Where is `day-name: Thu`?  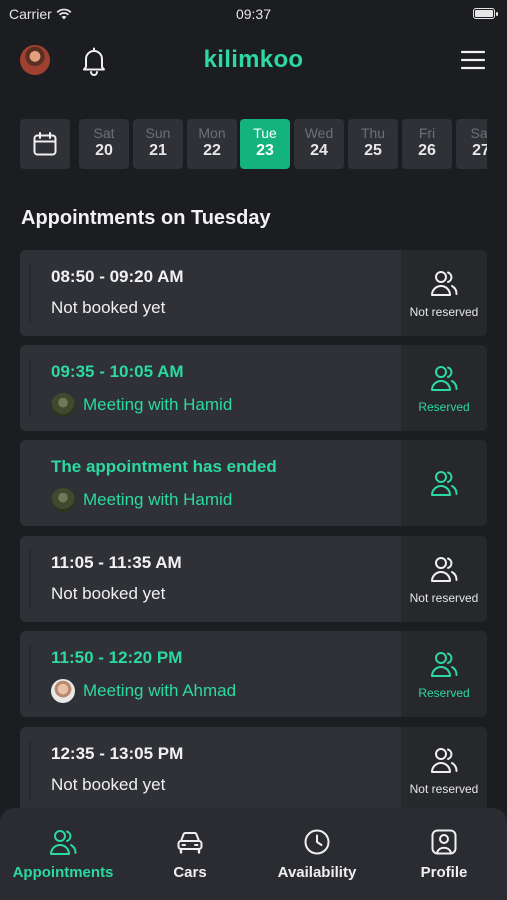 day-name: Thu is located at coordinates (373, 133).